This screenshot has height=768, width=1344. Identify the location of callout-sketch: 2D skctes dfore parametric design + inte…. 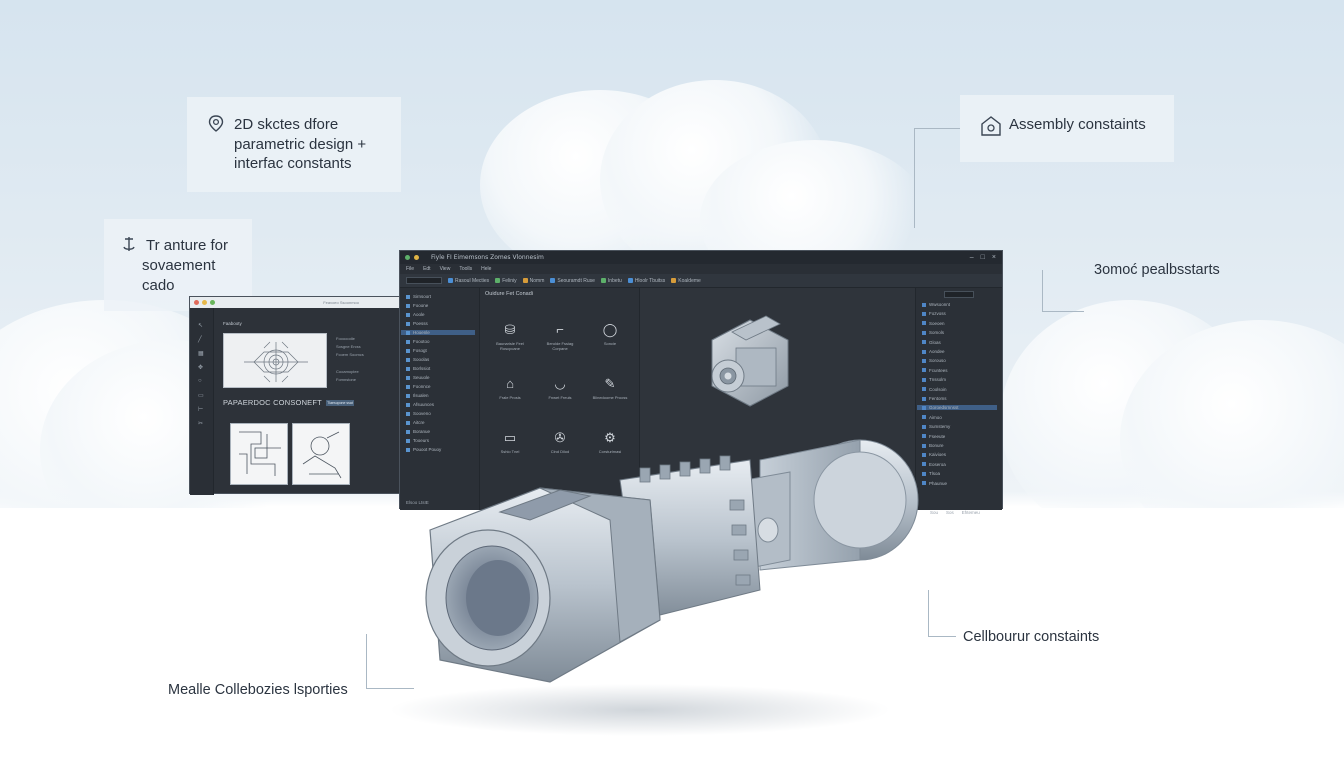
(294, 144).